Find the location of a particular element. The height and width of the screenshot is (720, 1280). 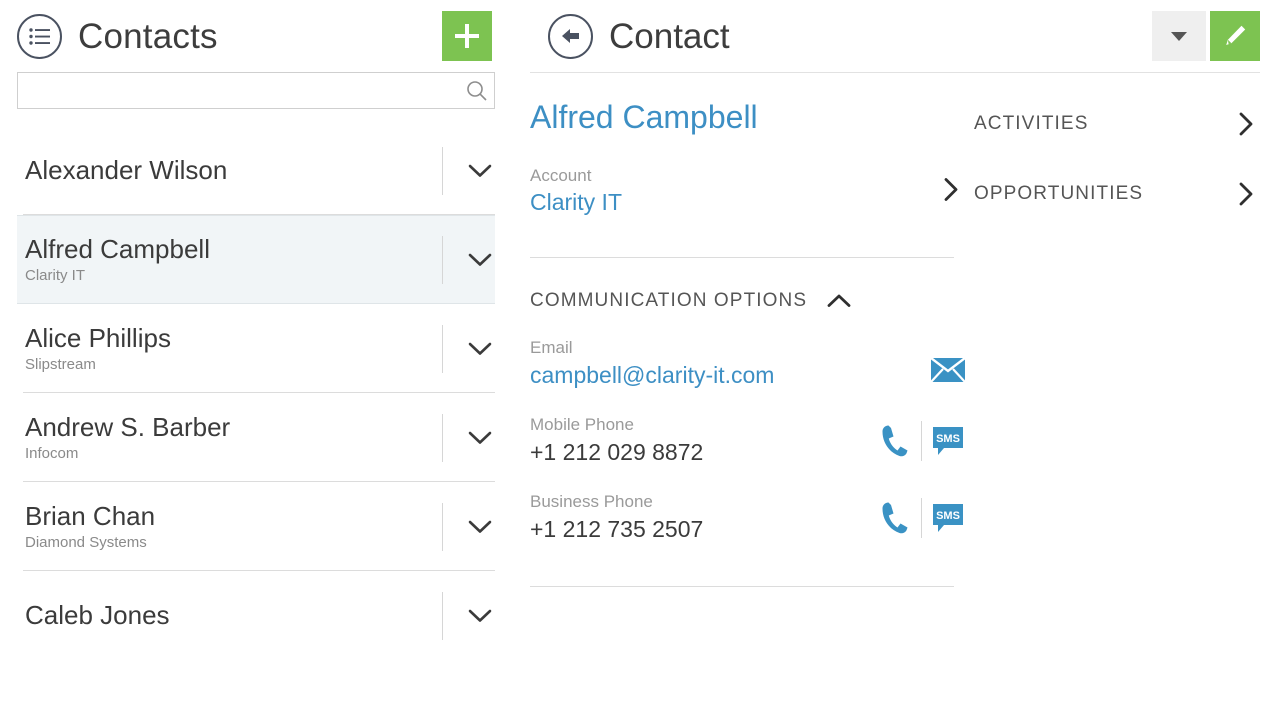

contact-name: Alice Phillips is located at coordinates (98, 337).